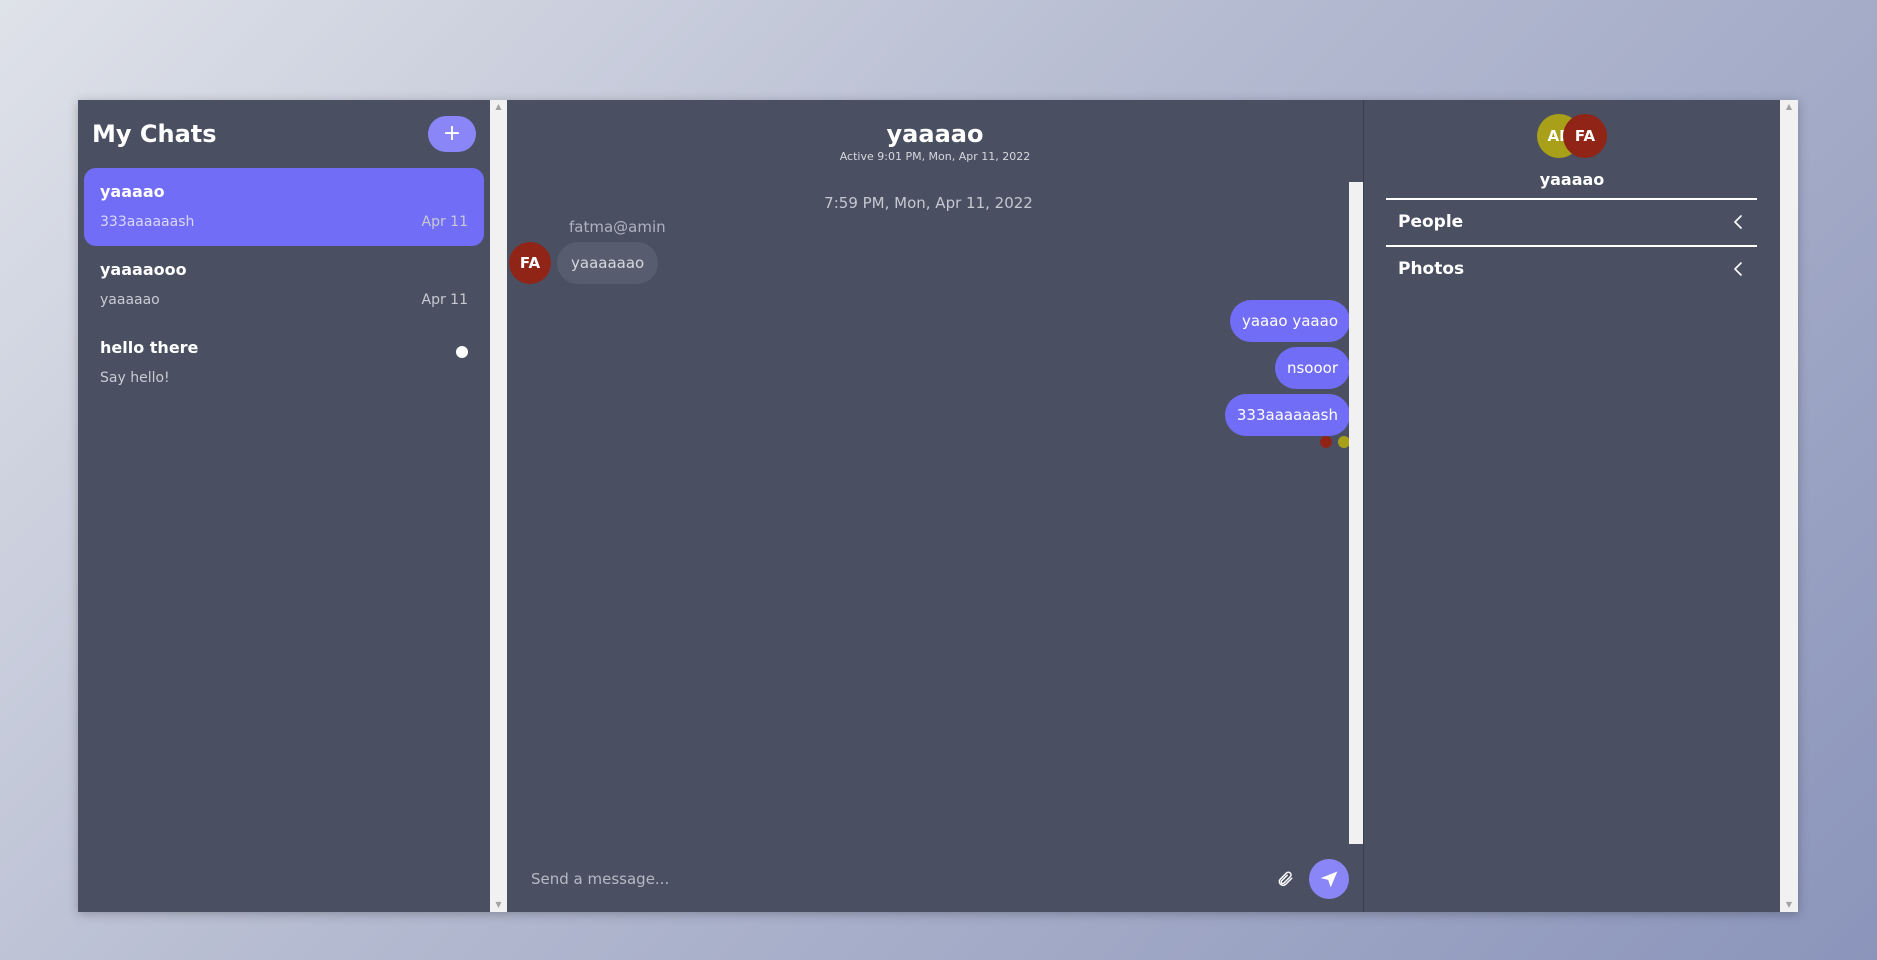  What do you see at coordinates (928, 203) in the screenshot?
I see `message-timestamp: 7:59 PM, Mon, Apr 11, 2022` at bounding box center [928, 203].